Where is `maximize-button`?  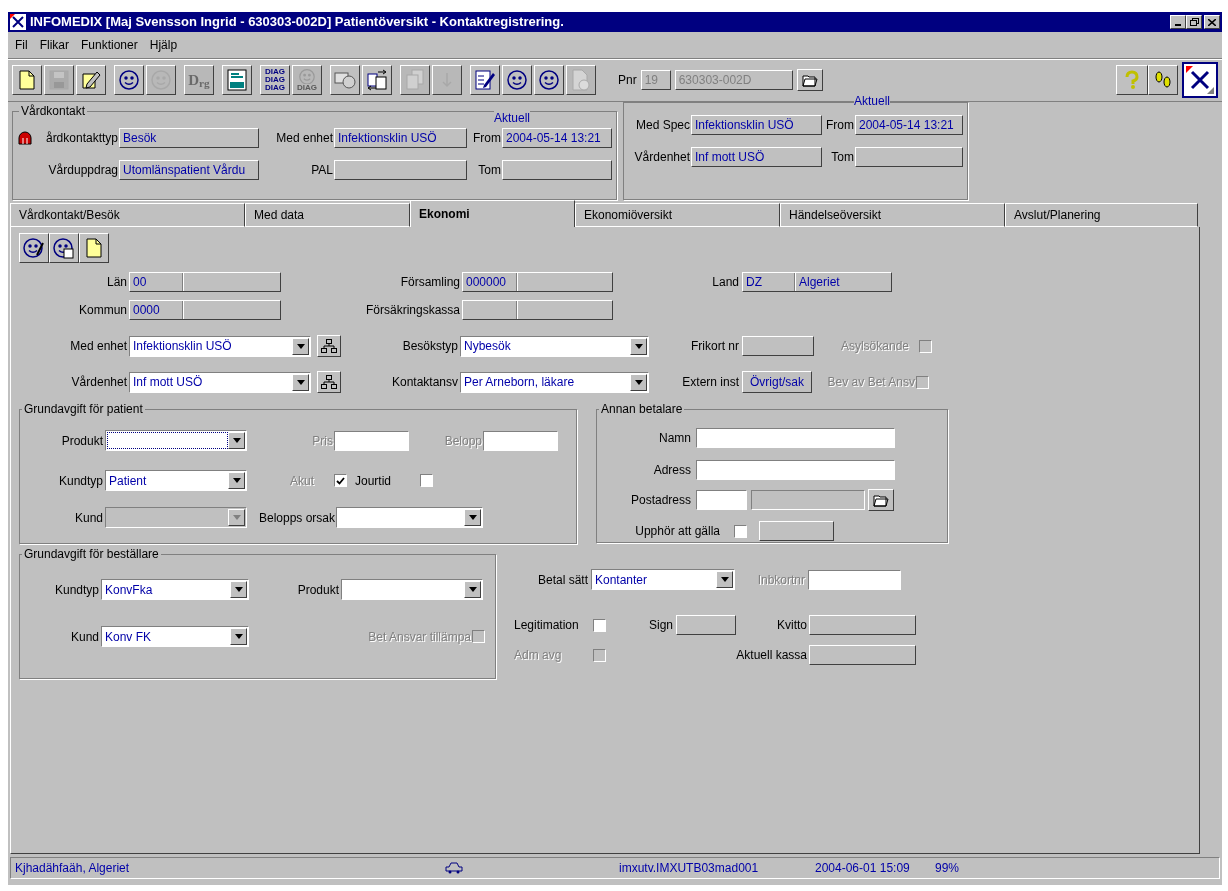
maximize-button is located at coordinates (1194, 22).